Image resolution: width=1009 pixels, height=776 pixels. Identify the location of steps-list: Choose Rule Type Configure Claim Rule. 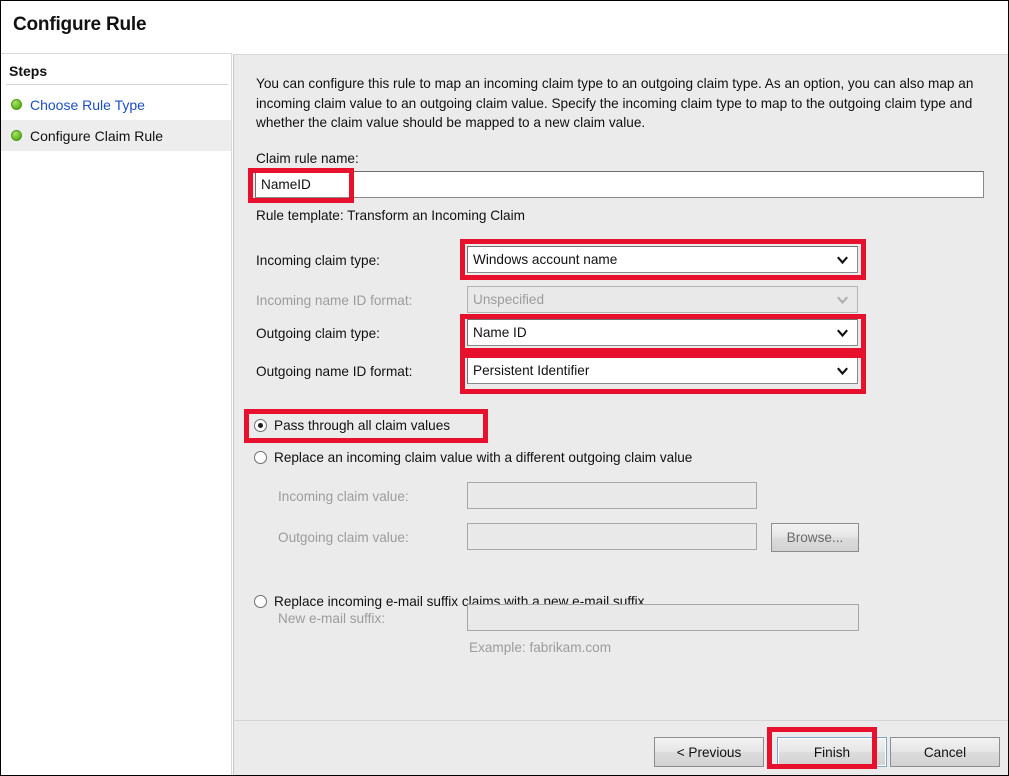
(116, 120).